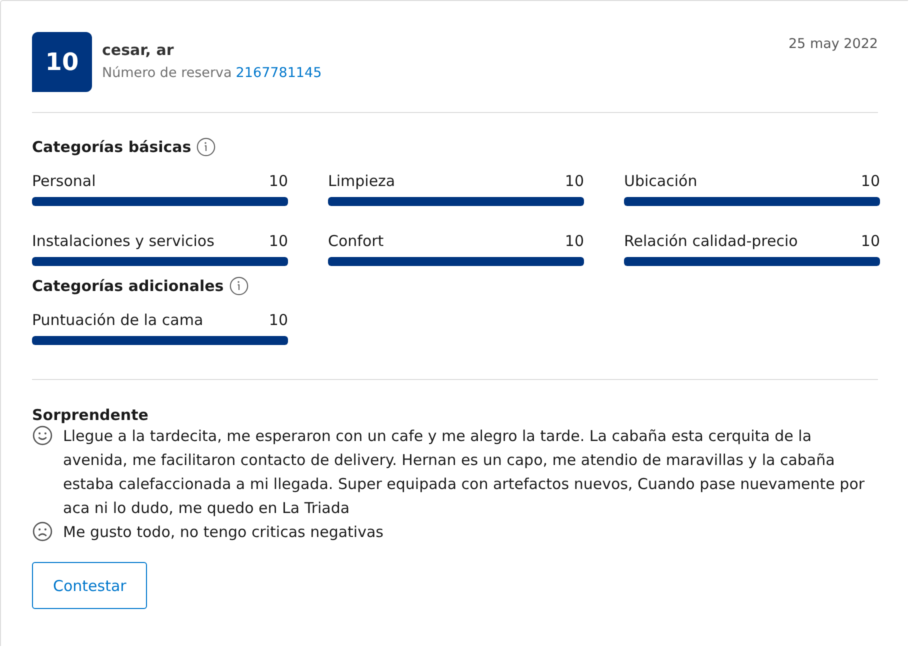 The image size is (910, 648). I want to click on sad-face-icon, so click(42, 531).